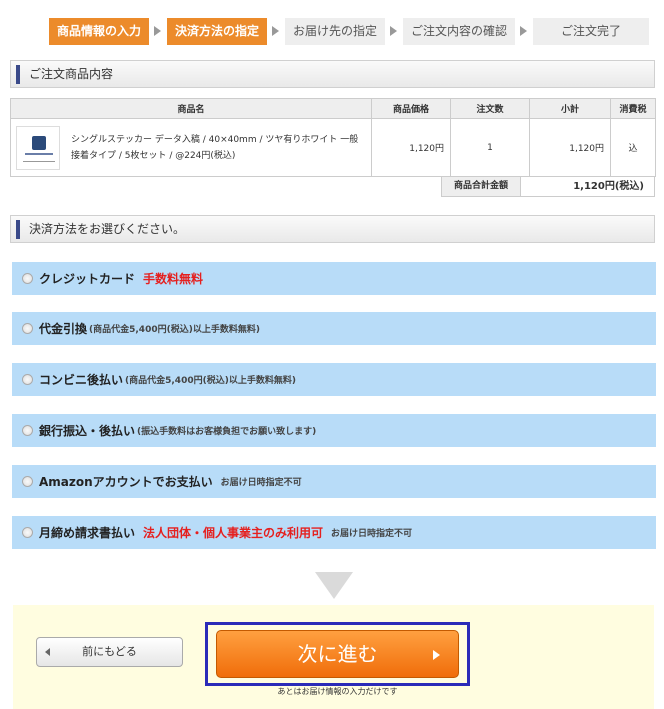 The image size is (664, 709). Describe the element at coordinates (87, 279) in the screenshot. I see `option-label: クレジットカード` at that location.